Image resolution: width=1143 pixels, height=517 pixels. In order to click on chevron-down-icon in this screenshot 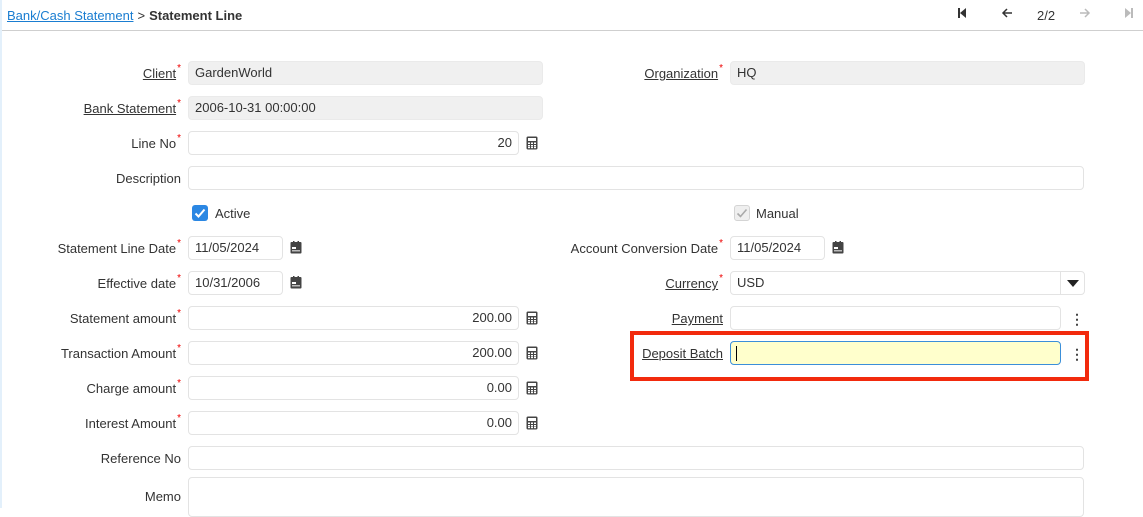, I will do `click(1072, 283)`.